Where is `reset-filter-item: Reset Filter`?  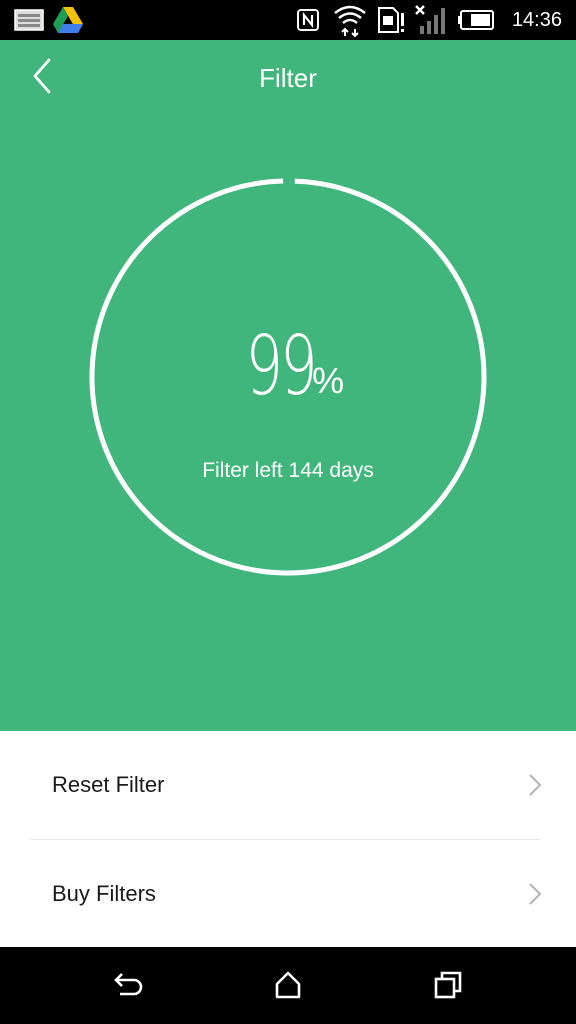
reset-filter-item: Reset Filter is located at coordinates (288, 785).